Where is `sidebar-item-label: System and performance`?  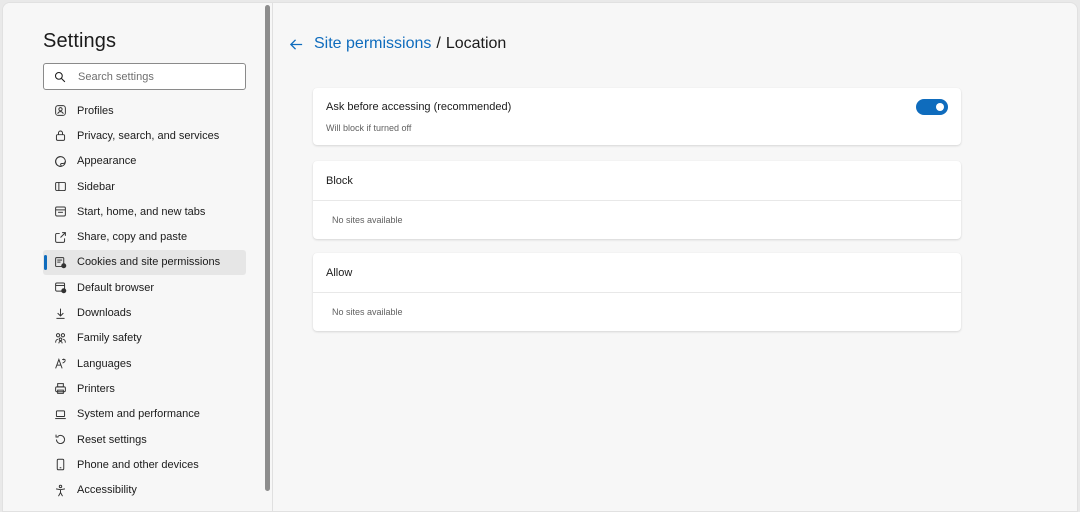
sidebar-item-label: System and performance is located at coordinates (138, 414).